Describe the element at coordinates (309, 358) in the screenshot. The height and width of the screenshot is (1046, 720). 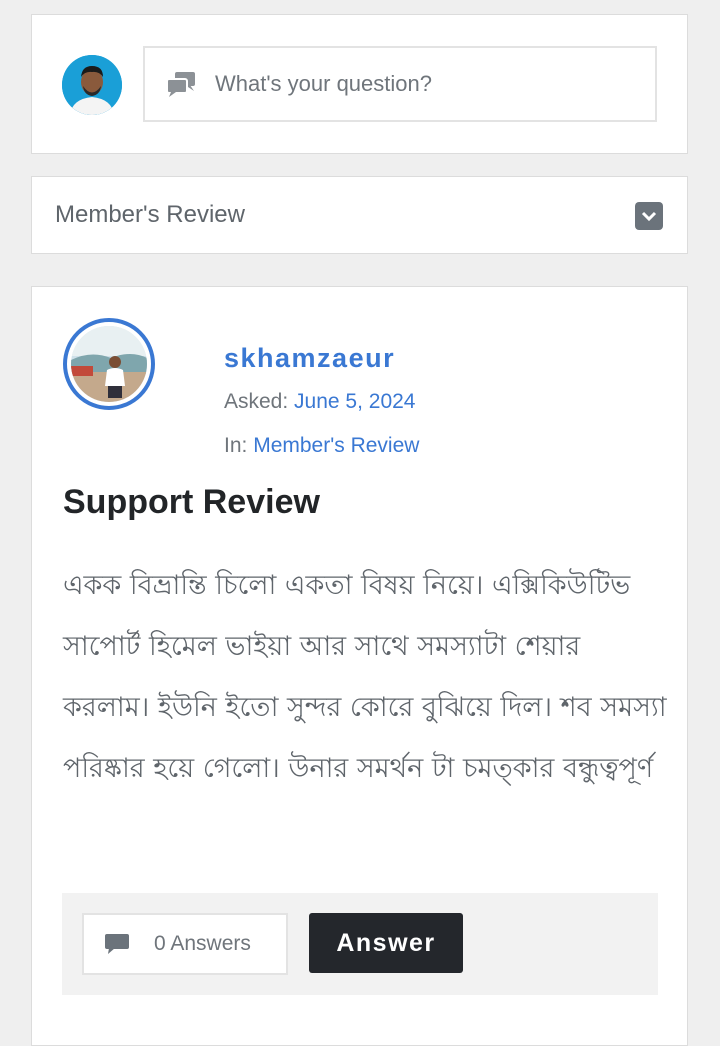
I see `author-username: skhamzaeur` at that location.